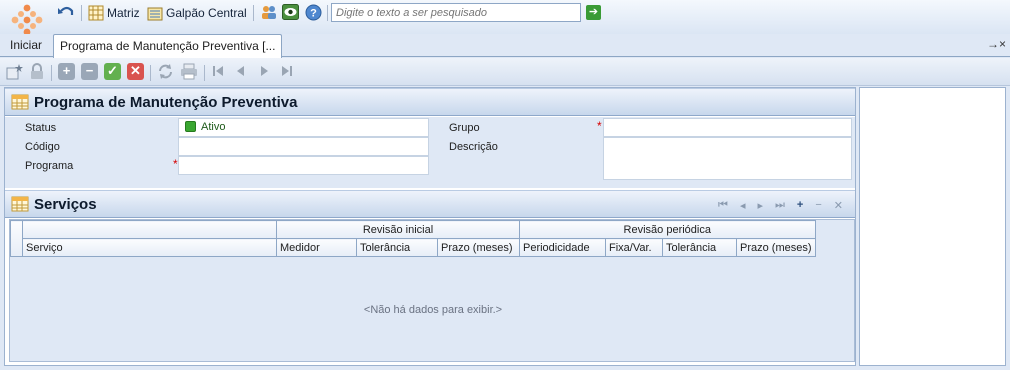 The width and height of the screenshot is (1010, 370). What do you see at coordinates (66, 12) in the screenshot?
I see `undo-icon` at bounding box center [66, 12].